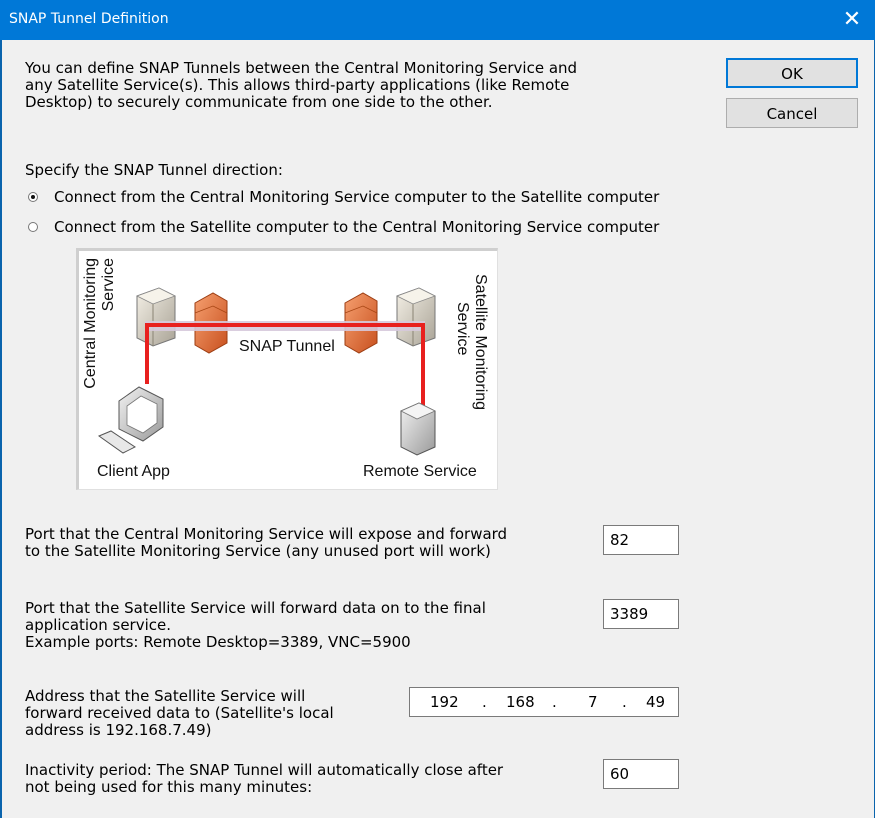 The height and width of the screenshot is (818, 875). Describe the element at coordinates (471, 342) in the screenshot. I see `satellite-label: Satellite MonitoringService` at that location.